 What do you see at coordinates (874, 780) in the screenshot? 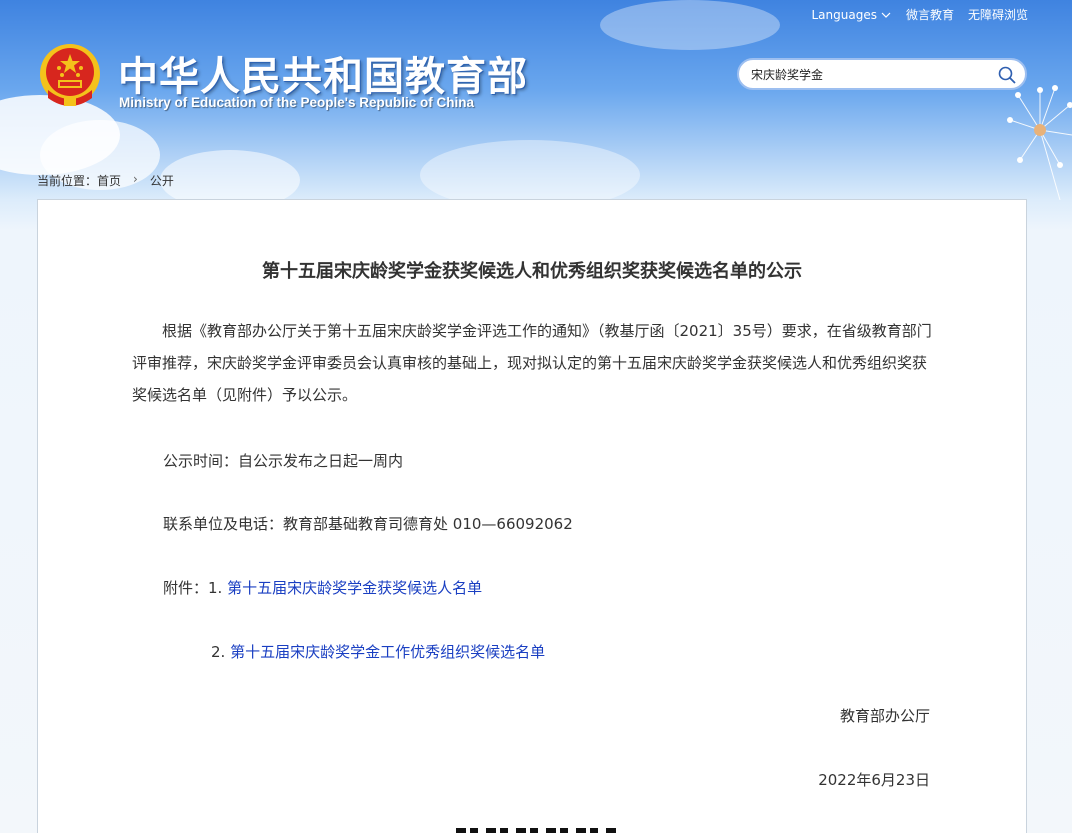
I see `publish-date: 2022年6月23日` at bounding box center [874, 780].